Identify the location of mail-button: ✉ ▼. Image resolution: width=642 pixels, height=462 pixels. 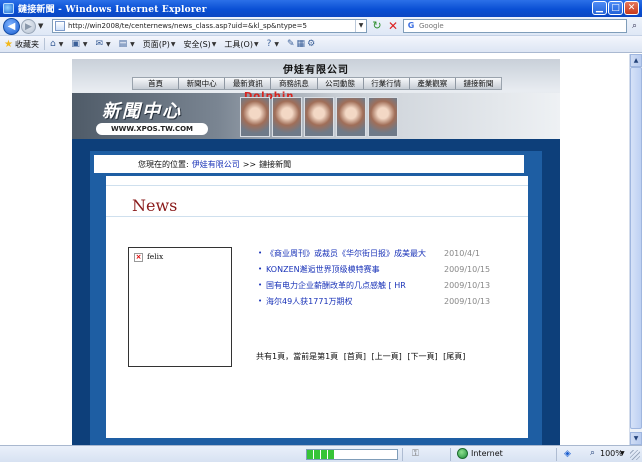
(102, 44).